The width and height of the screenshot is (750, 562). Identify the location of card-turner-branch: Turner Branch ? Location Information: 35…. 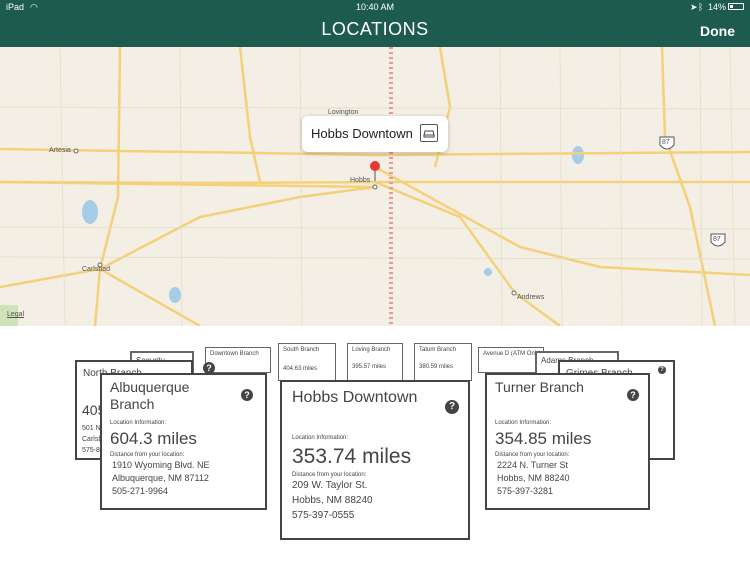
(567, 441).